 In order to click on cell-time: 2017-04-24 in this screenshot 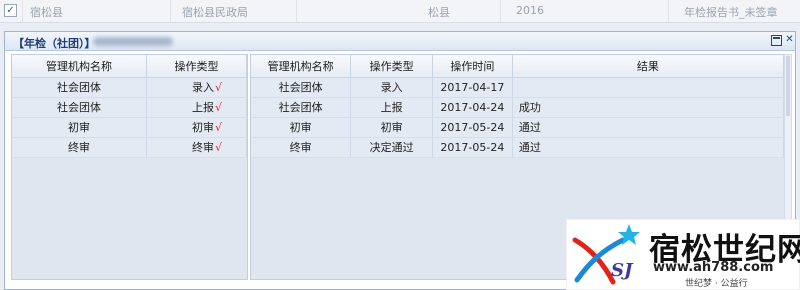, I will do `click(472, 107)`.